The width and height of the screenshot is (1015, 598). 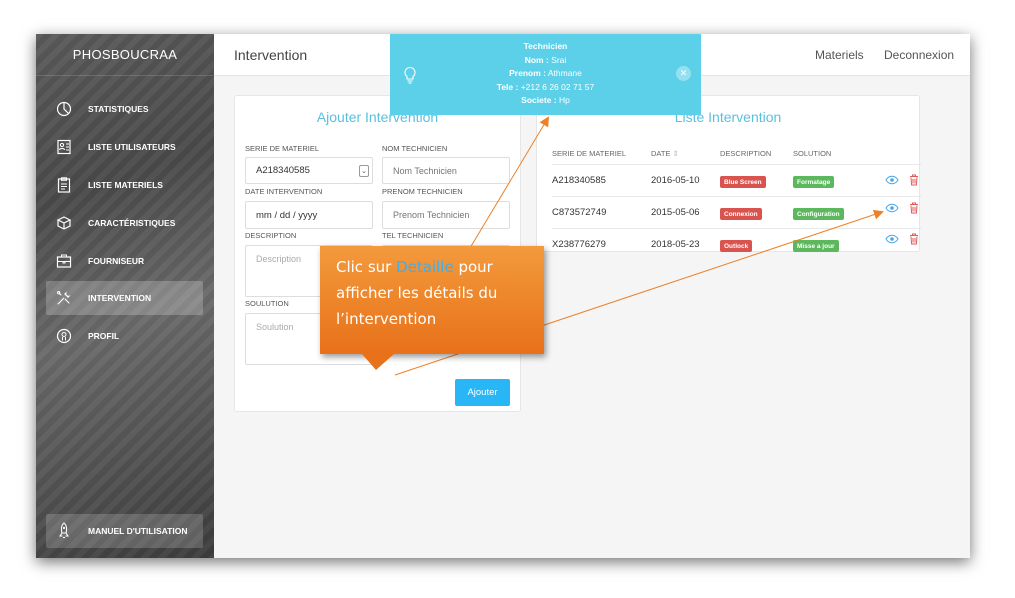 I want to click on tools-icon, so click(x=64, y=298).